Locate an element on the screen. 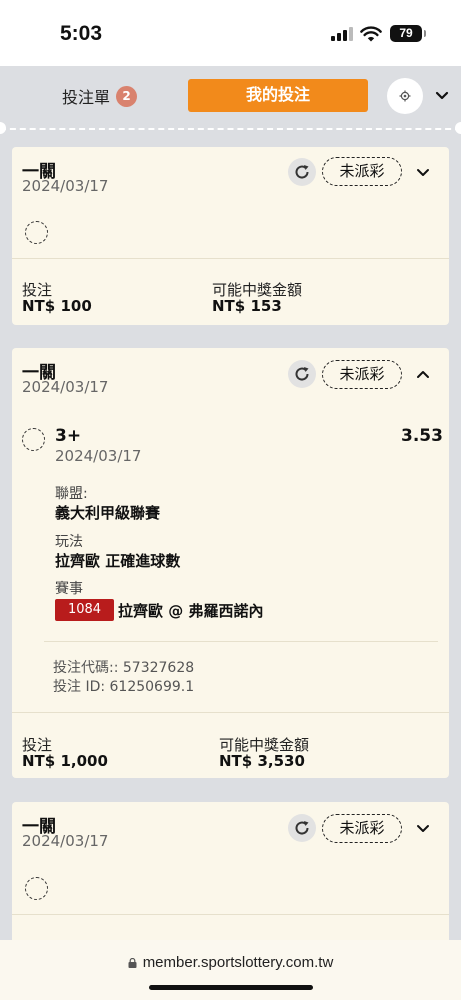 The height and width of the screenshot is (1000, 461). payout-value: NT$ 3,530 is located at coordinates (262, 761).